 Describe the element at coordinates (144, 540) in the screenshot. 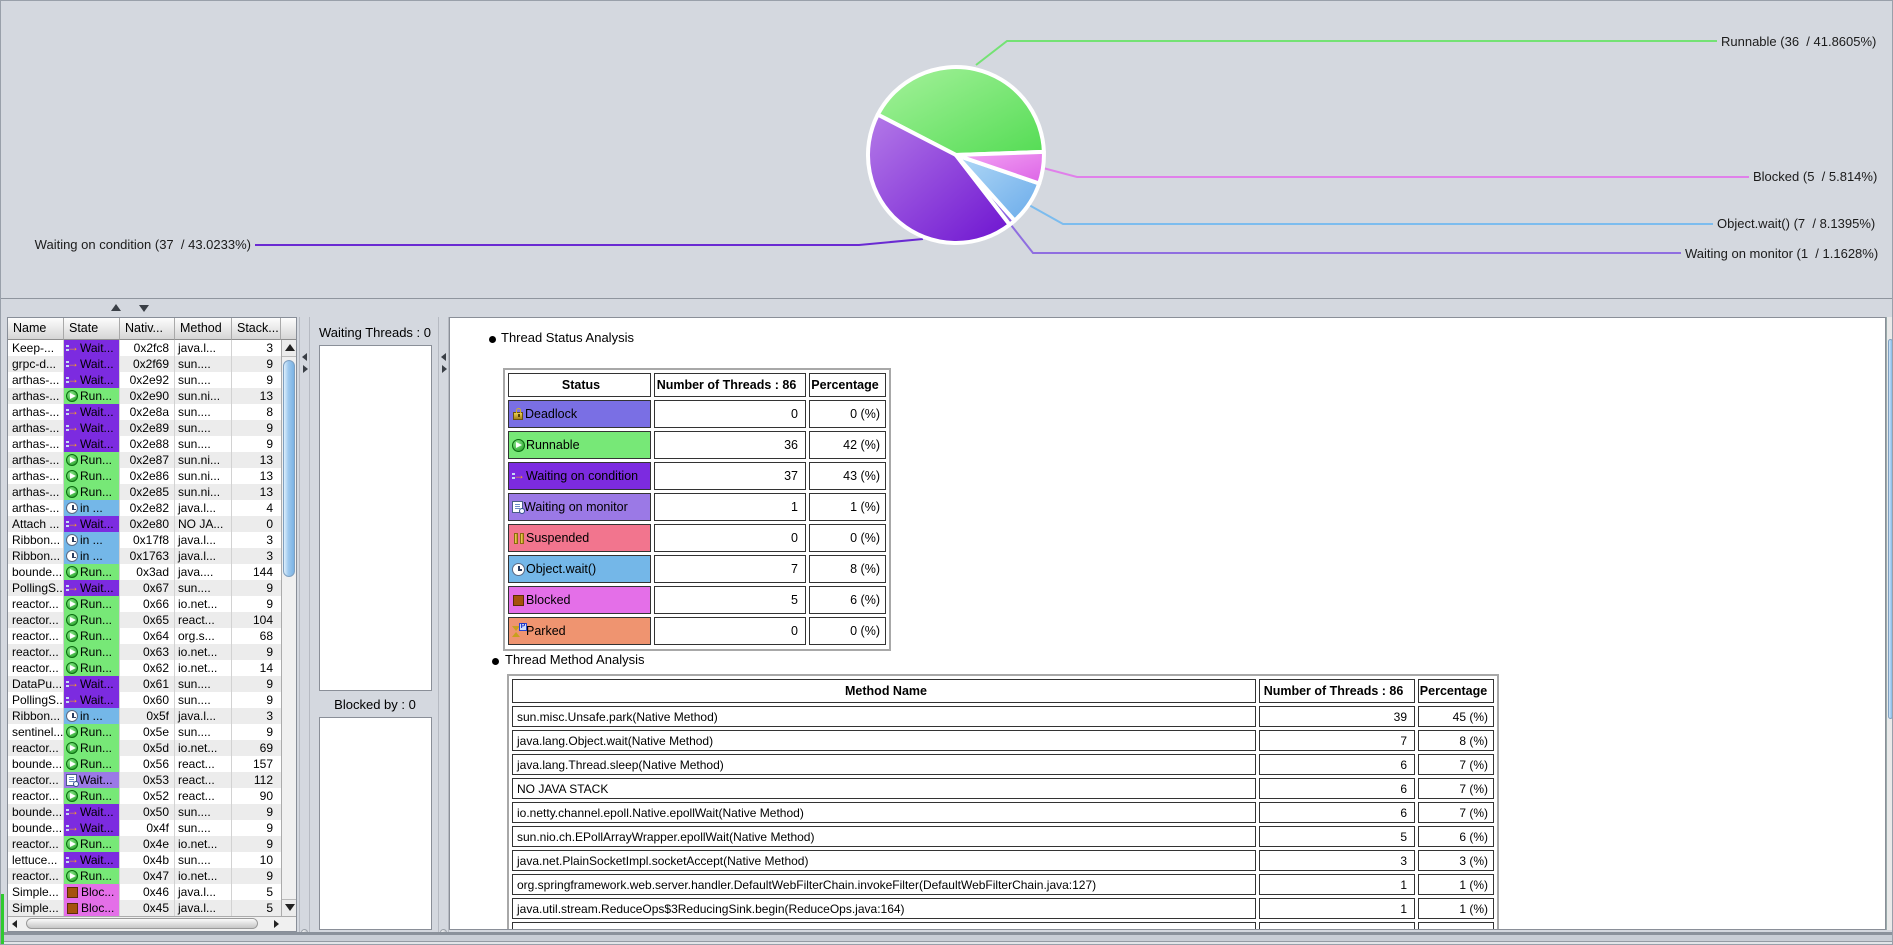

I see `table-row: Ribbon... in ... 0x17f8 java.l... 3` at that location.